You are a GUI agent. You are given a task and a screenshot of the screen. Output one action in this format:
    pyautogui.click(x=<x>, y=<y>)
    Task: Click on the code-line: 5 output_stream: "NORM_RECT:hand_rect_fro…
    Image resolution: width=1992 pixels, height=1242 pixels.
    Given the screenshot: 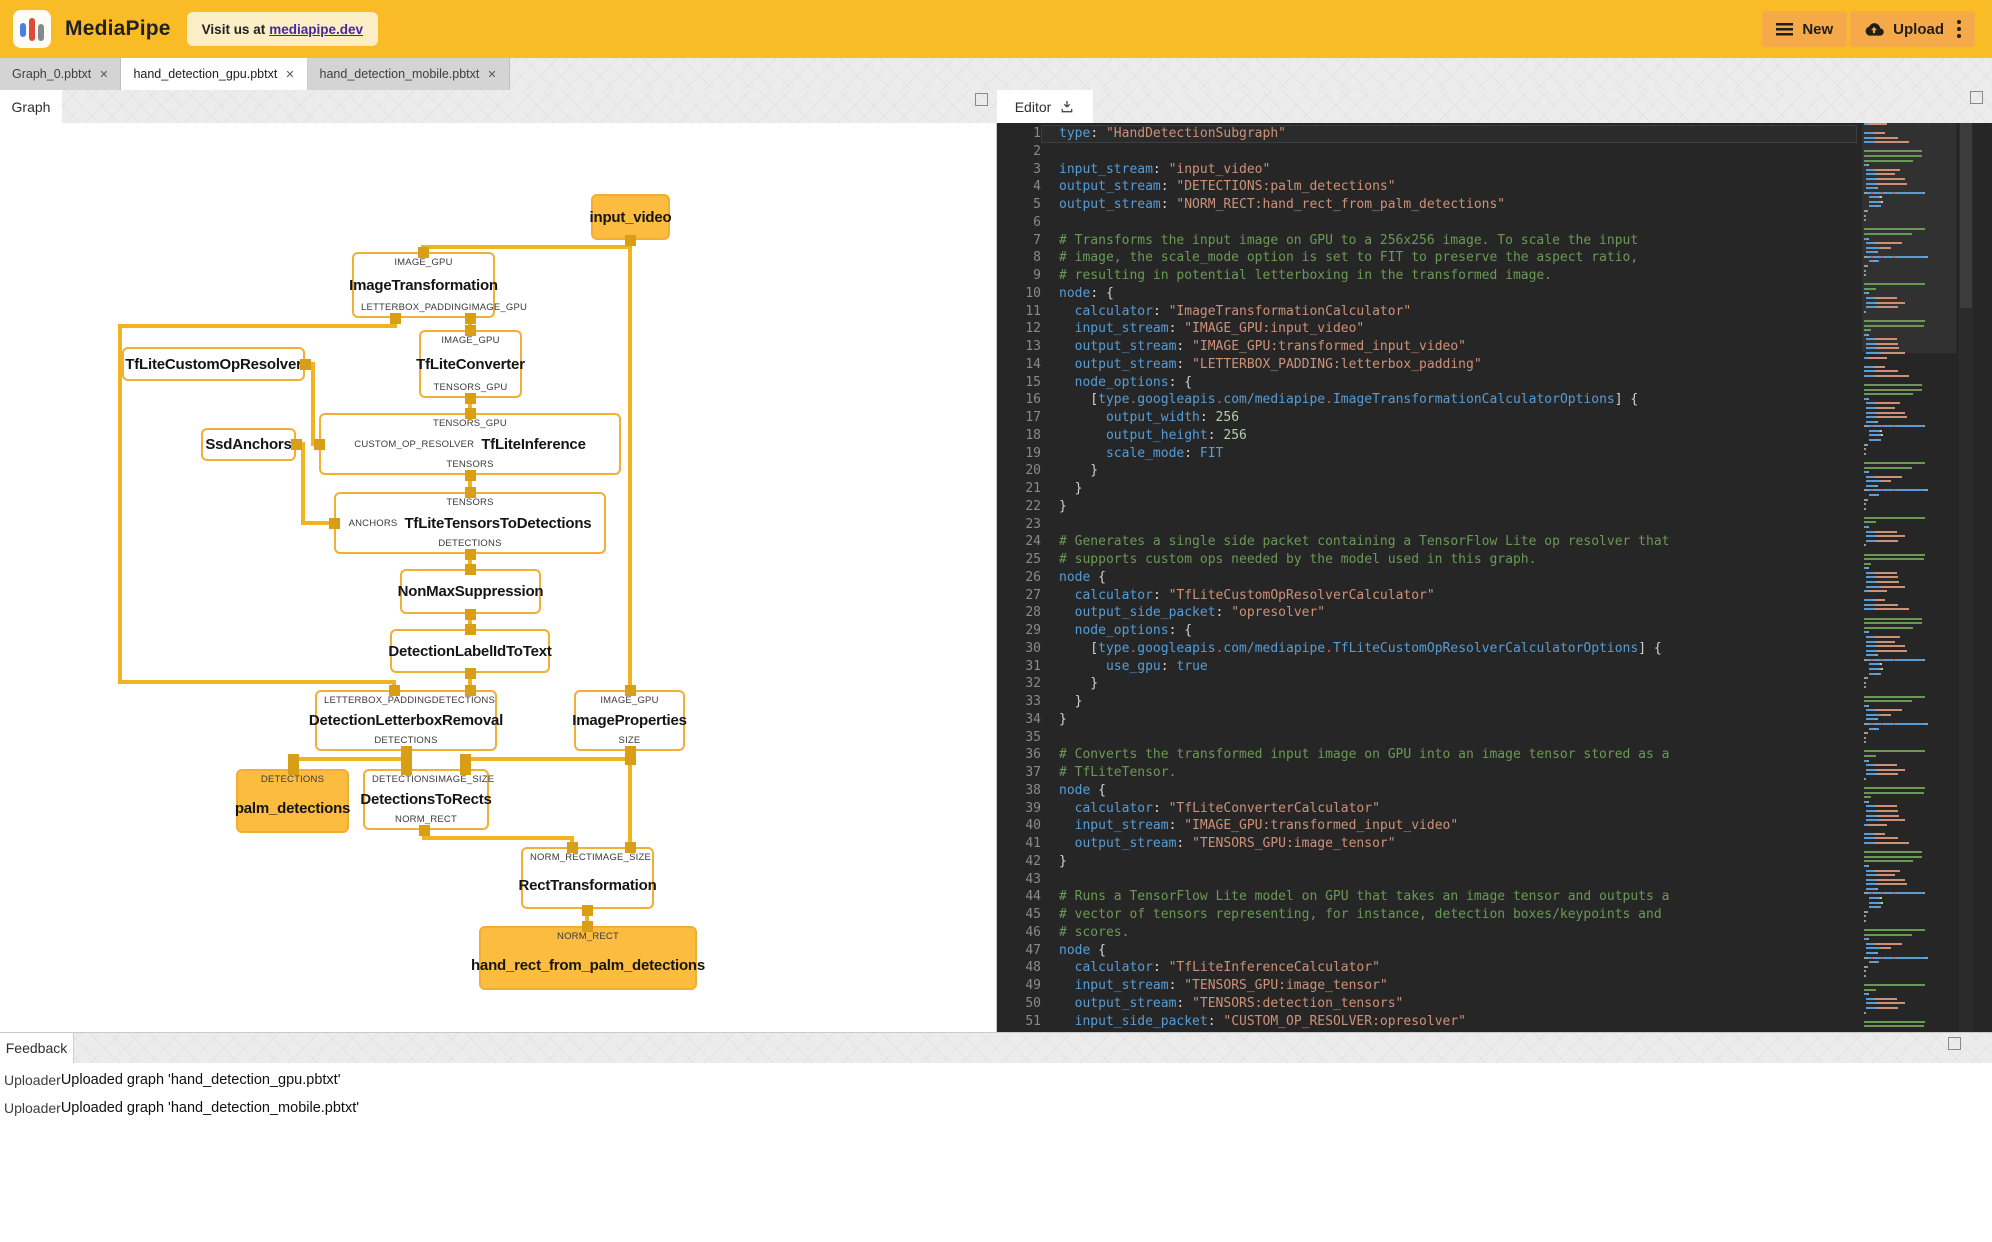 What is the action you would take?
    pyautogui.click(x=1427, y=205)
    